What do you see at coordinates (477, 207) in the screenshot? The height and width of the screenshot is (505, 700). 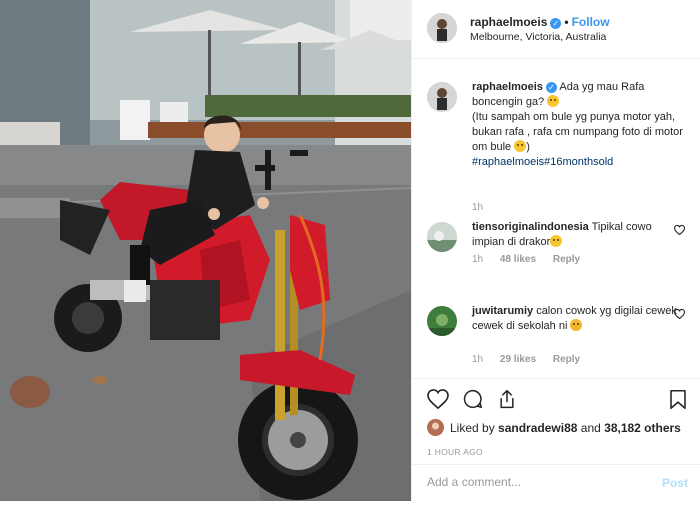 I see `caption-time: 1h` at bounding box center [477, 207].